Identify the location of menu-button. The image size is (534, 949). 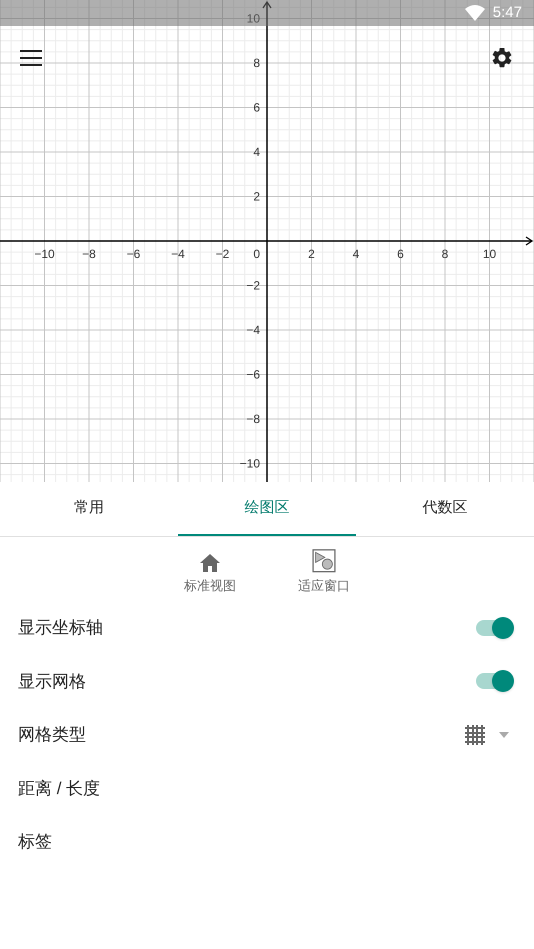
(31, 58).